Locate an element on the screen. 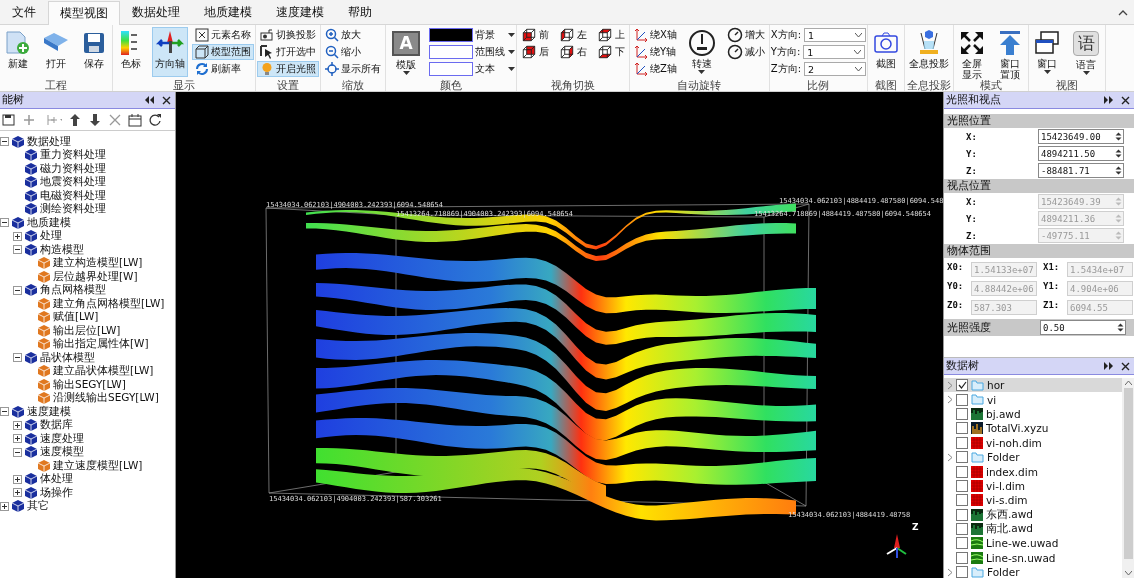 The height and width of the screenshot is (578, 1134). collapse-ribbon-icon is located at coordinates (1123, 12).